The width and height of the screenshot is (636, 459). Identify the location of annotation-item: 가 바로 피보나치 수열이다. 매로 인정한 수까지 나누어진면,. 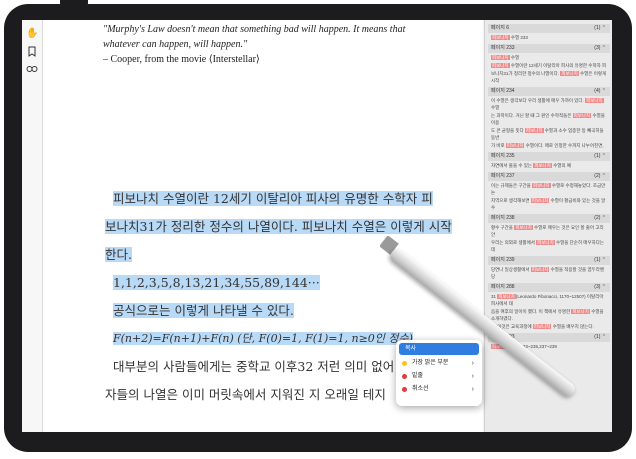
(549, 145).